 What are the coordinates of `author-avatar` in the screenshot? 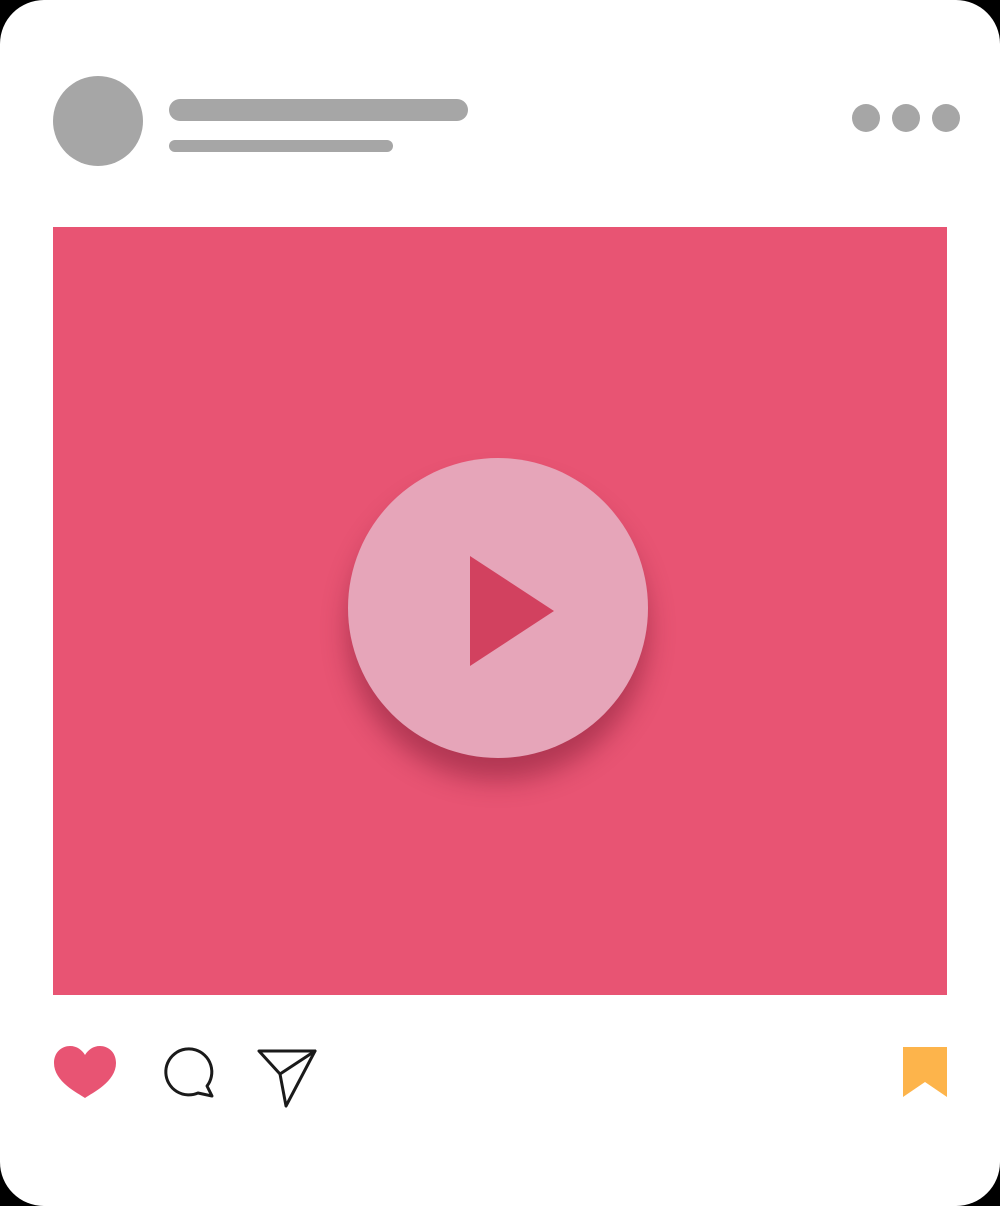 It's located at (98, 121).